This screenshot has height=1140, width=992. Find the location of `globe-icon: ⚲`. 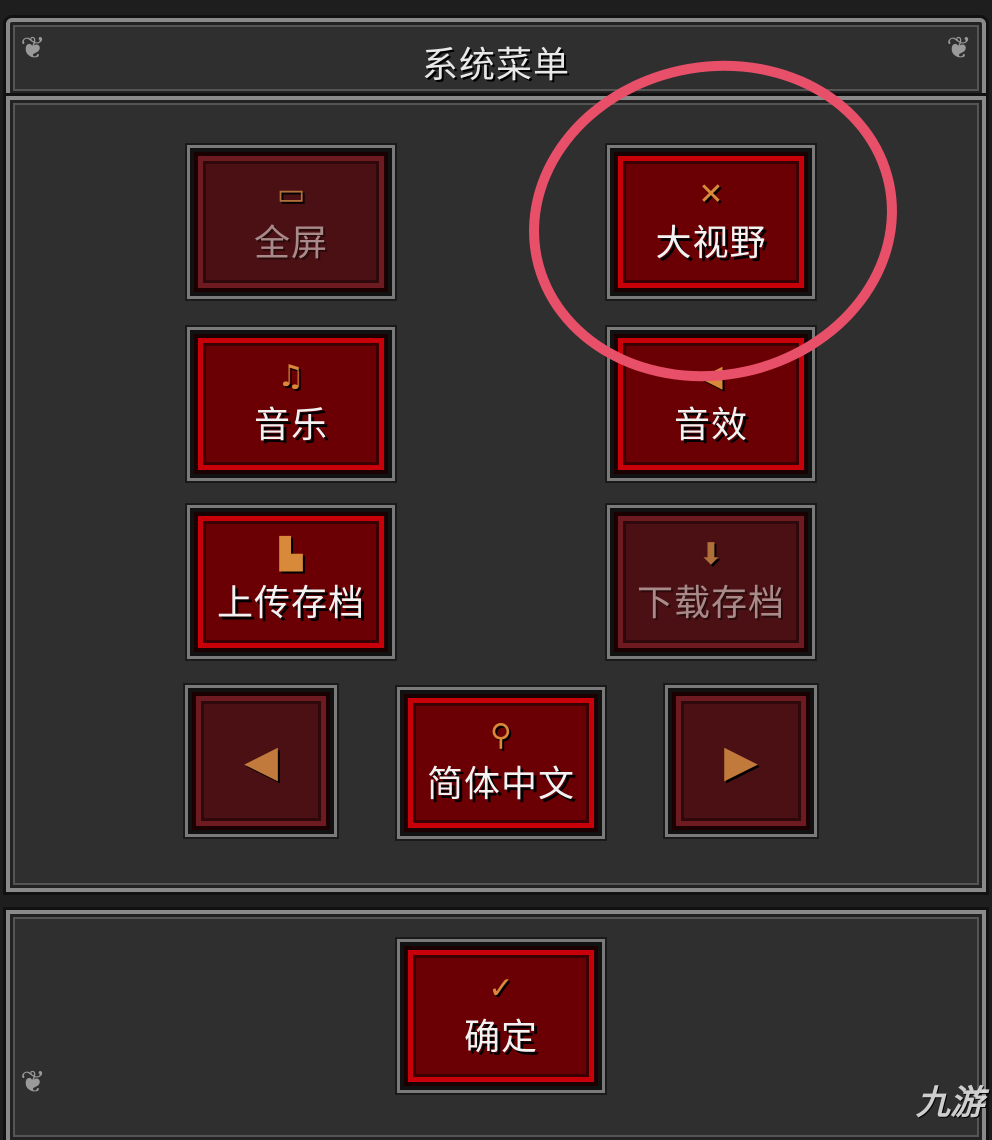

globe-icon: ⚲ is located at coordinates (501, 735).